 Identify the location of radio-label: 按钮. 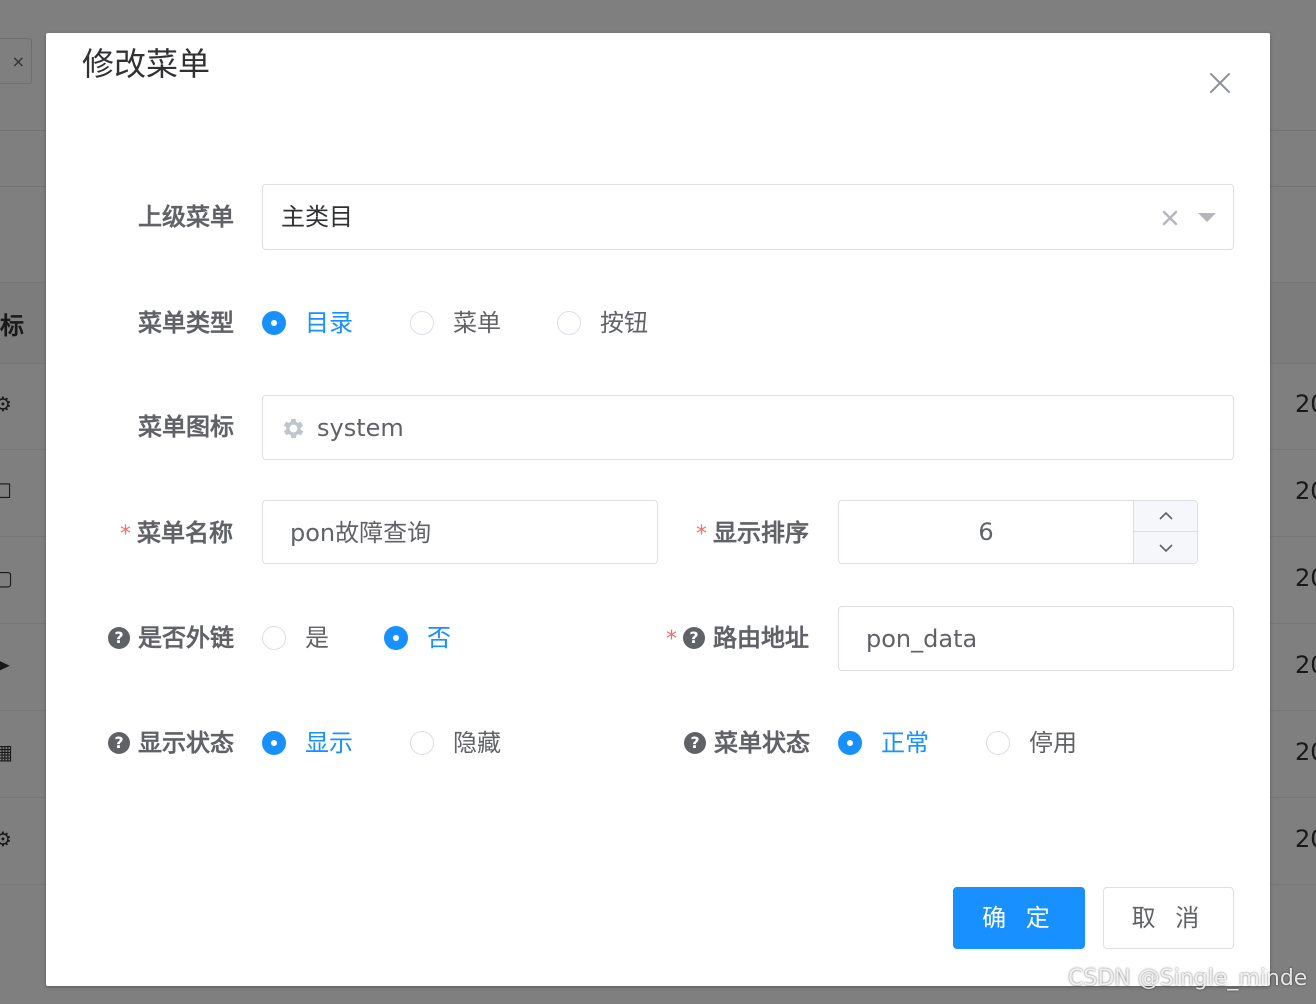
(624, 323).